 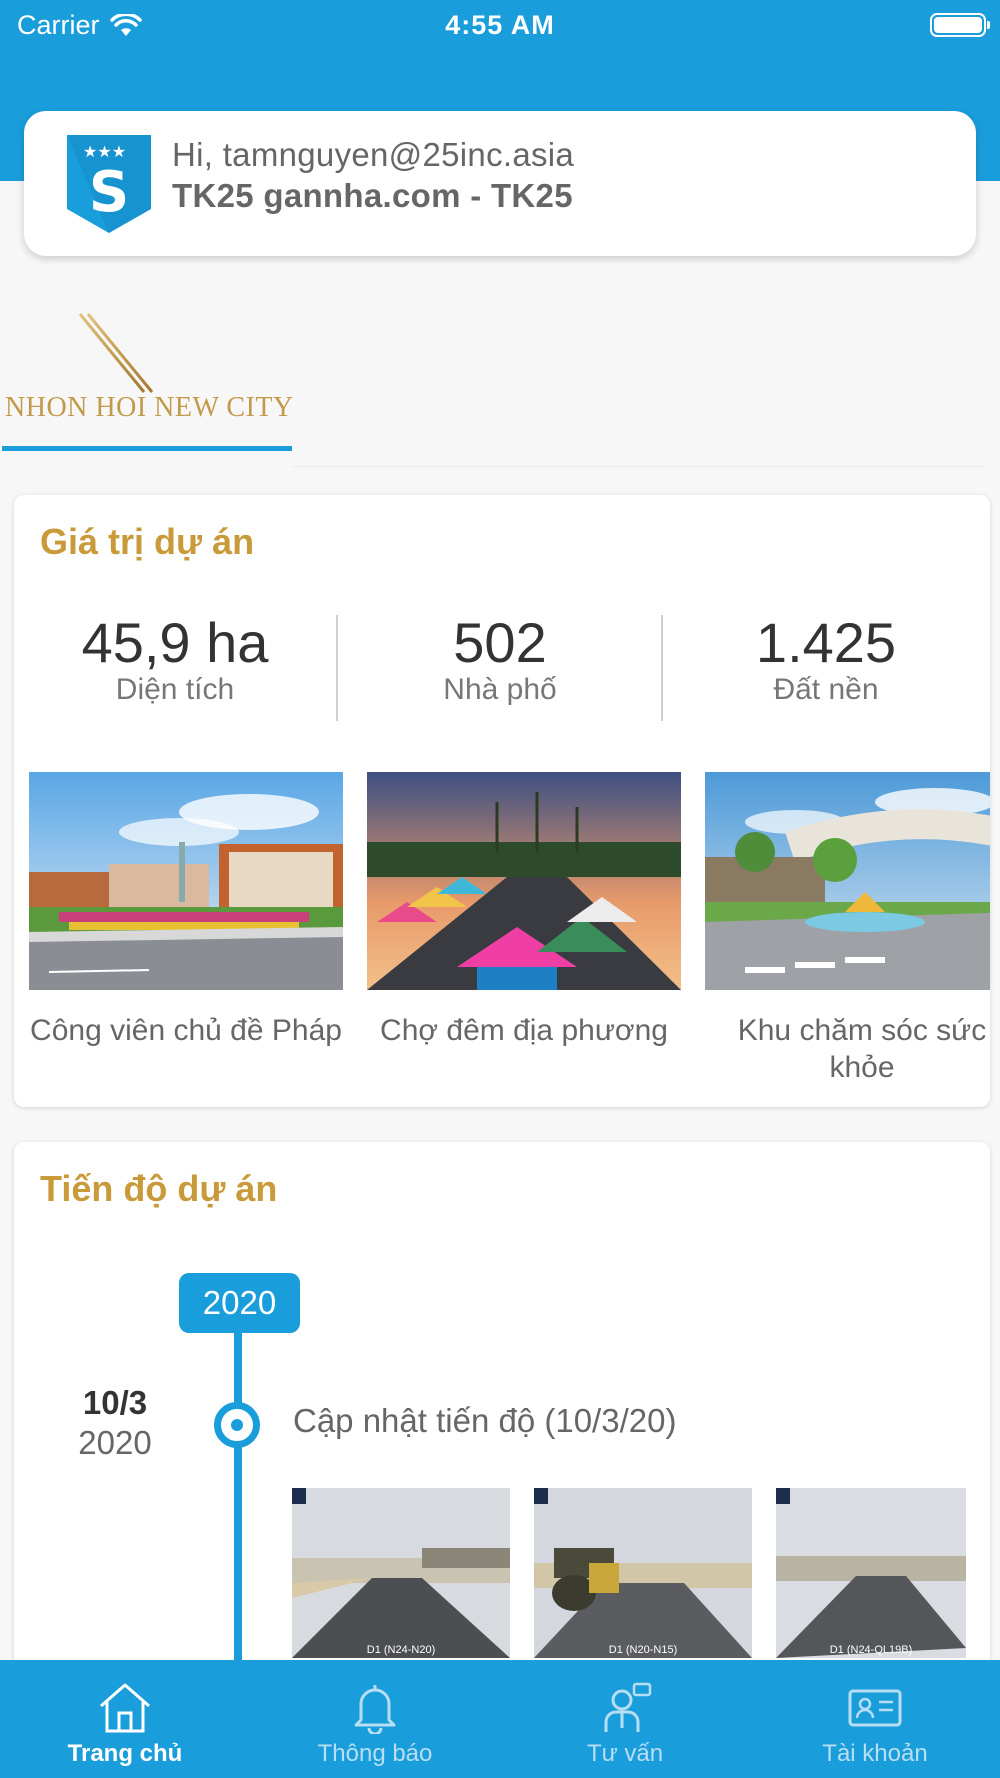 What do you see at coordinates (239, 1303) in the screenshot?
I see `timeline-year-pill: 2020` at bounding box center [239, 1303].